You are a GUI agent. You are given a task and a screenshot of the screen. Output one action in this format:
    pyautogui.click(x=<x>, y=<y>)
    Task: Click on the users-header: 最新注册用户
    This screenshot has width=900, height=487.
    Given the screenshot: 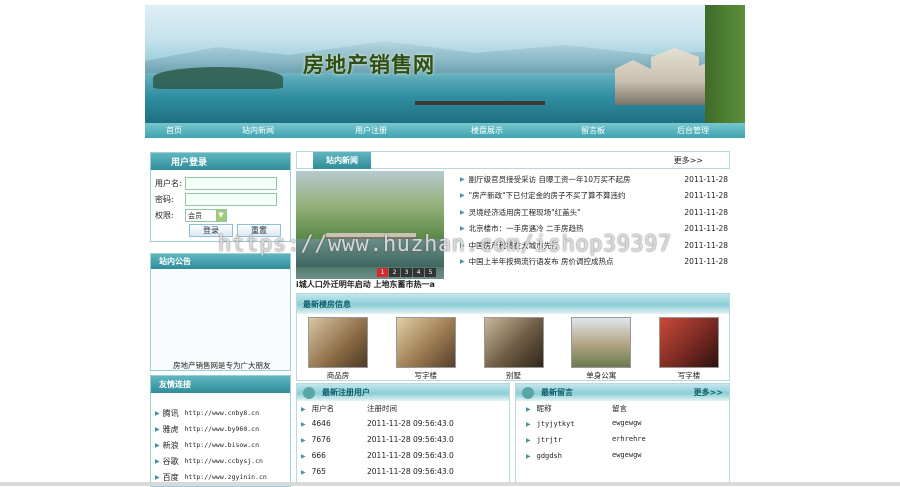 What is the action you would take?
    pyautogui.click(x=403, y=392)
    